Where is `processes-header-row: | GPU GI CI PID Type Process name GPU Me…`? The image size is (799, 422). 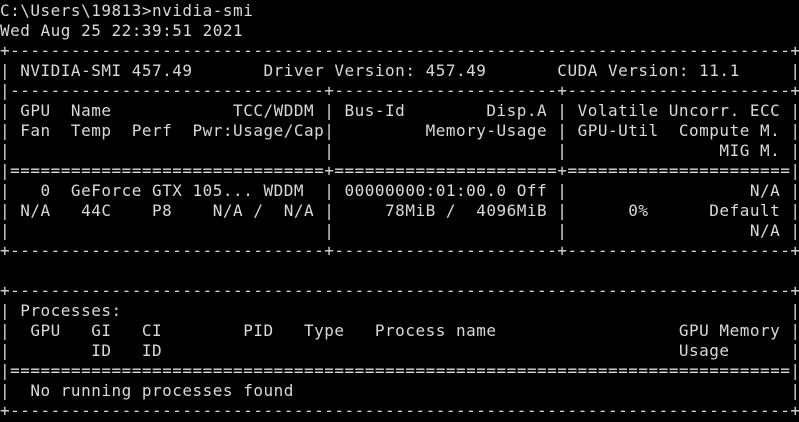 processes-header-row: | GPU GI CI PID Type Process name GPU Me… is located at coordinates (399, 330).